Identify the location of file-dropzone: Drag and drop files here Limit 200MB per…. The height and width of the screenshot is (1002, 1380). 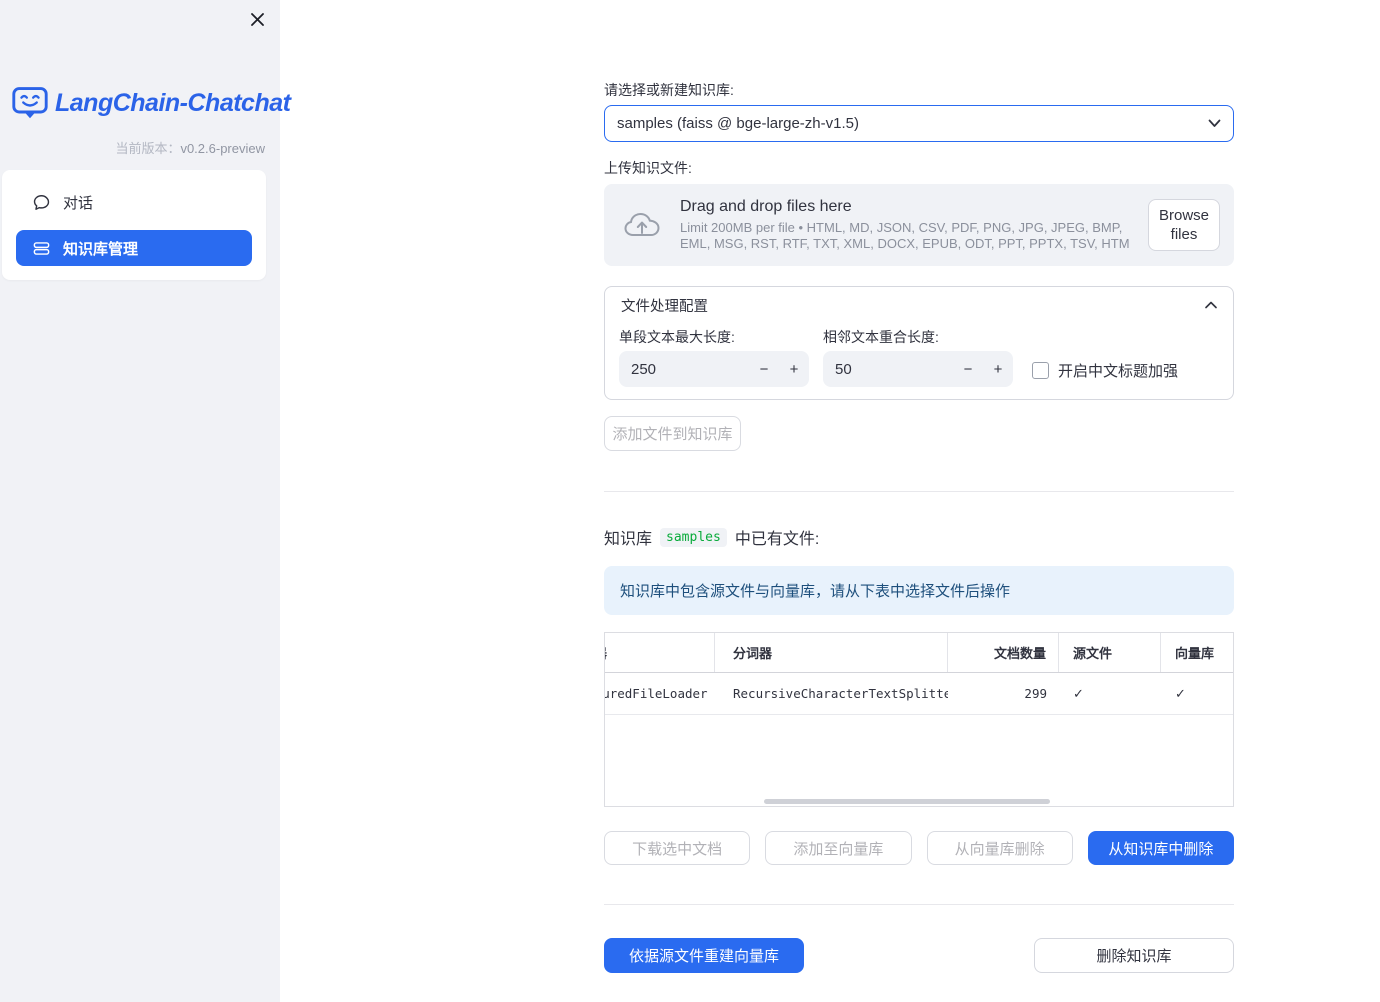
(919, 225).